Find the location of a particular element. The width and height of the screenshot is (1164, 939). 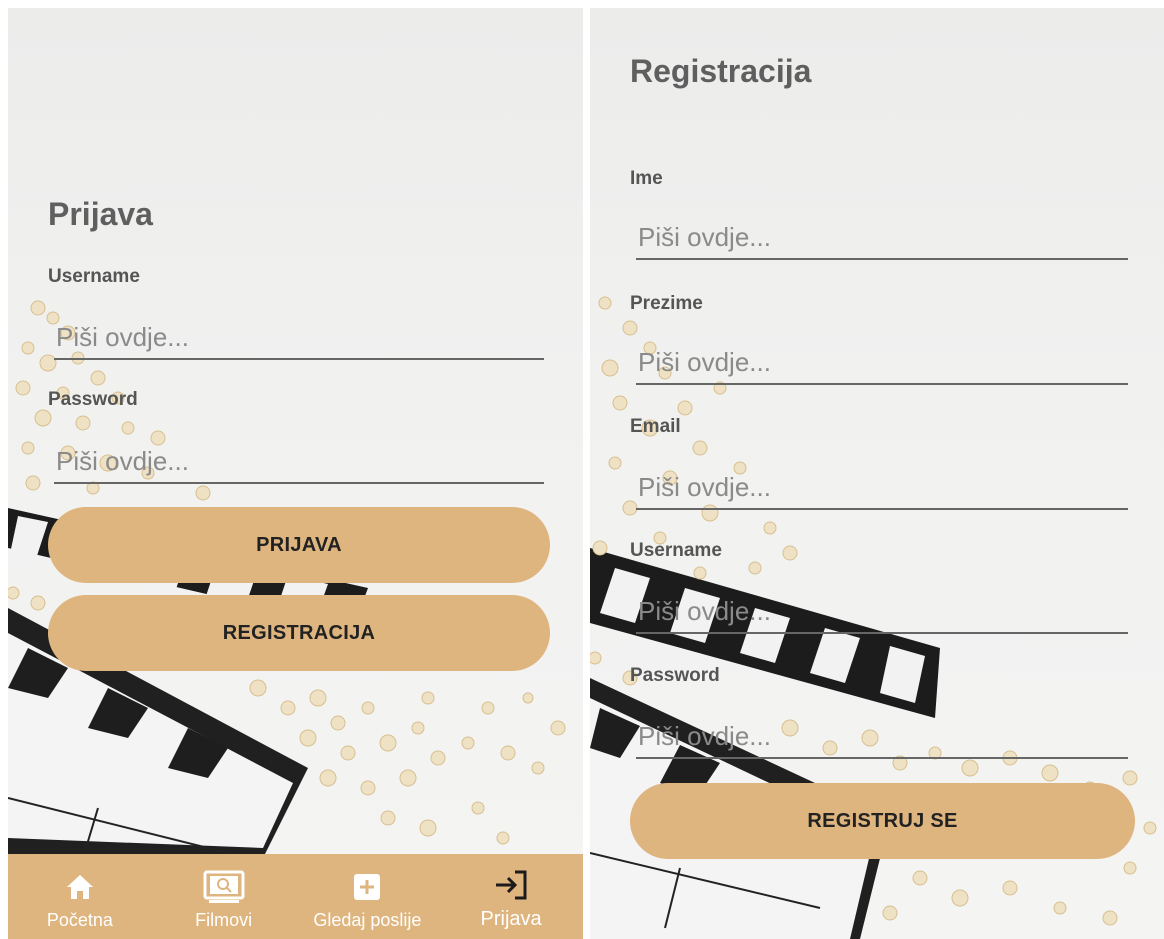

first-name-input is located at coordinates (882, 238).